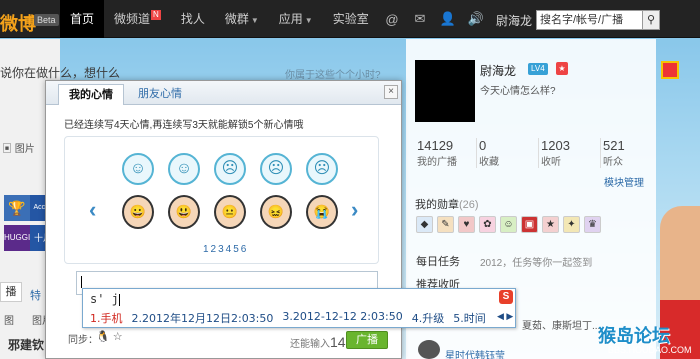 This screenshot has height=359, width=700. What do you see at coordinates (276, 169) in the screenshot?
I see `mood-face-upset: ☹` at bounding box center [276, 169].